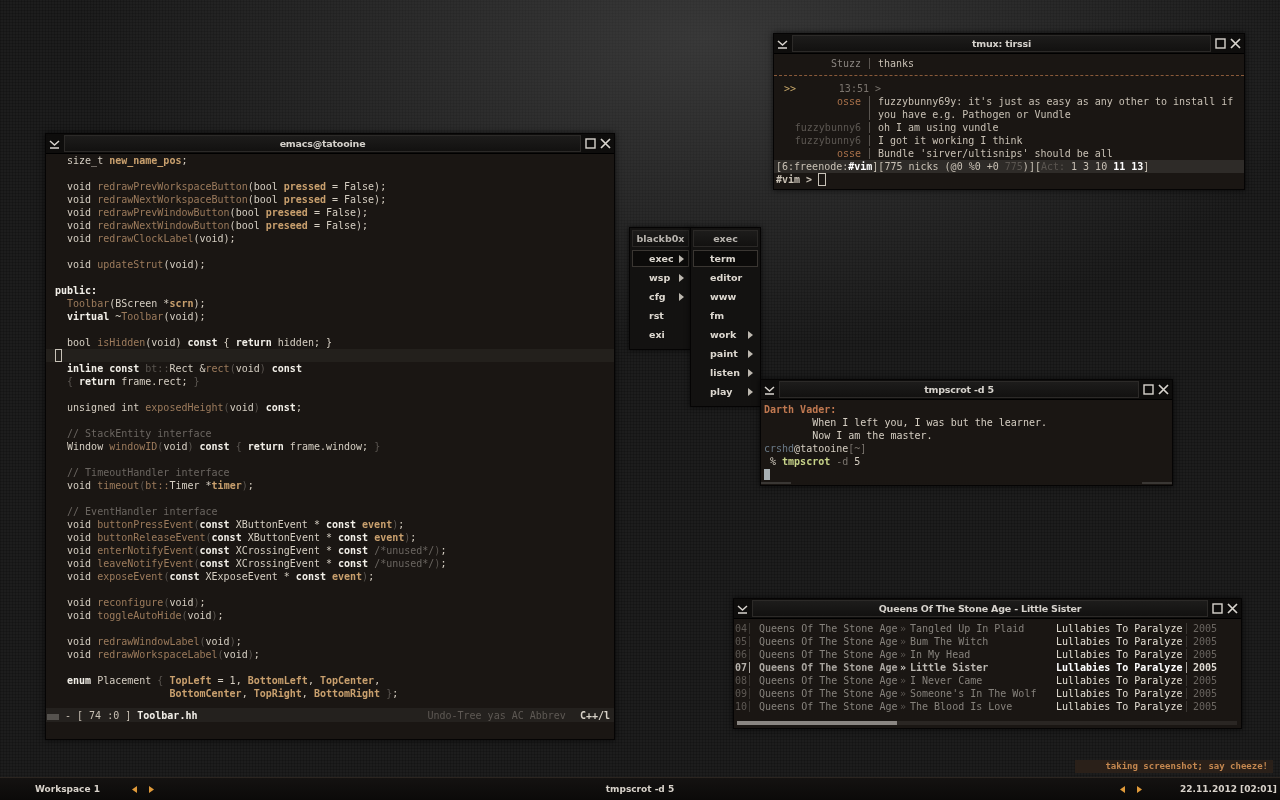 The height and width of the screenshot is (800, 1280). Describe the element at coordinates (184, 407) in the screenshot. I see `code-line: unsigned int exposedHeight(void) const;` at that location.